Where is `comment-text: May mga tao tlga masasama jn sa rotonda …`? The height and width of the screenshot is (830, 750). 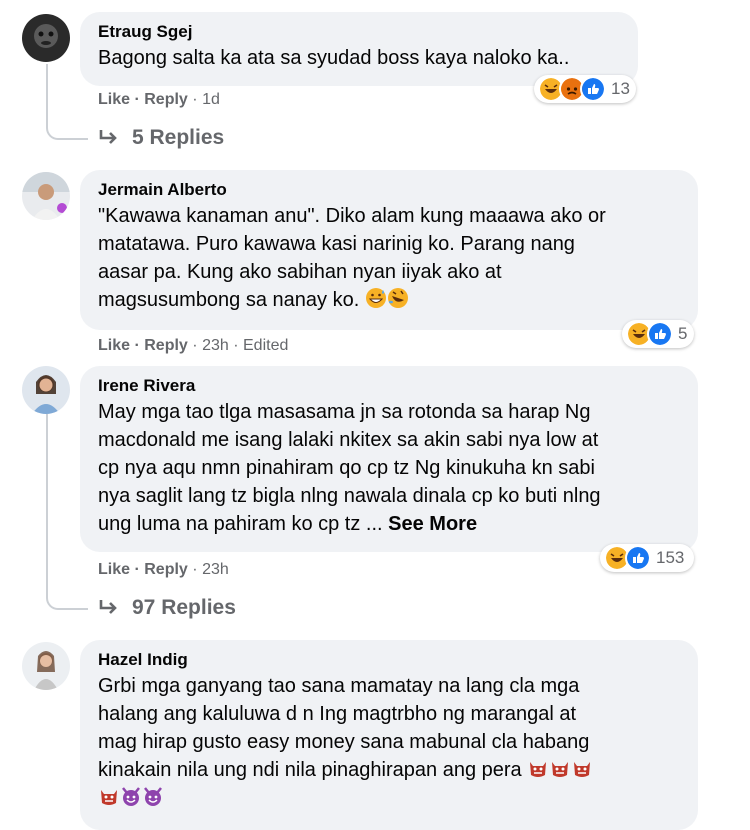
comment-text: May mga tao tlga masasama jn sa rotonda … is located at coordinates (349, 468).